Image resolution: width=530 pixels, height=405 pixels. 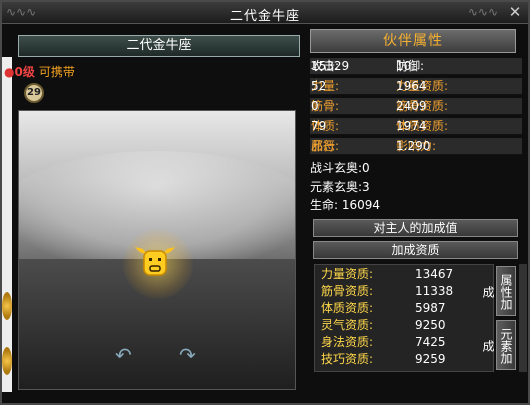 I want to click on stat-value: 79, so click(x=319, y=126).